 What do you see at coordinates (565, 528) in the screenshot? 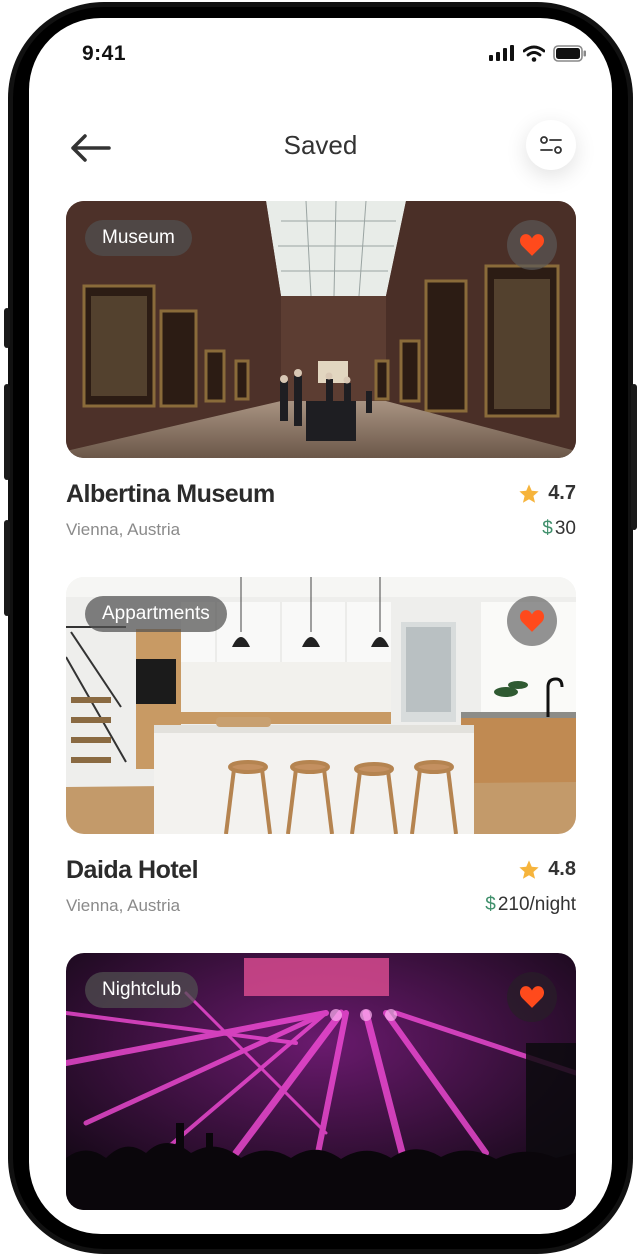
I see `price-value: 30` at bounding box center [565, 528].